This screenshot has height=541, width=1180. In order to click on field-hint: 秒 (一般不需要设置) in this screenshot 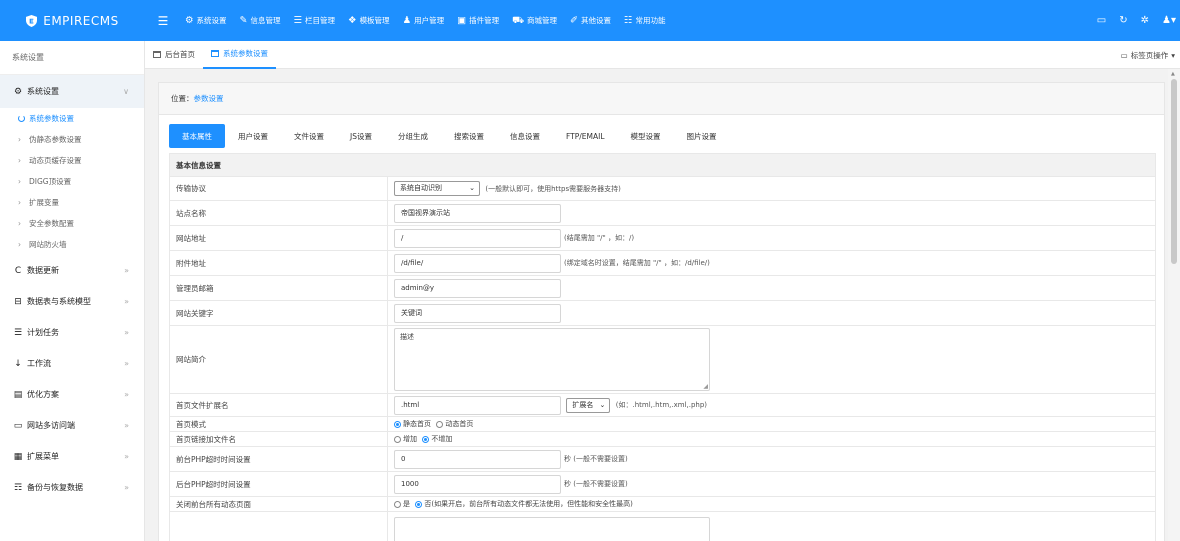, I will do `click(596, 459)`.